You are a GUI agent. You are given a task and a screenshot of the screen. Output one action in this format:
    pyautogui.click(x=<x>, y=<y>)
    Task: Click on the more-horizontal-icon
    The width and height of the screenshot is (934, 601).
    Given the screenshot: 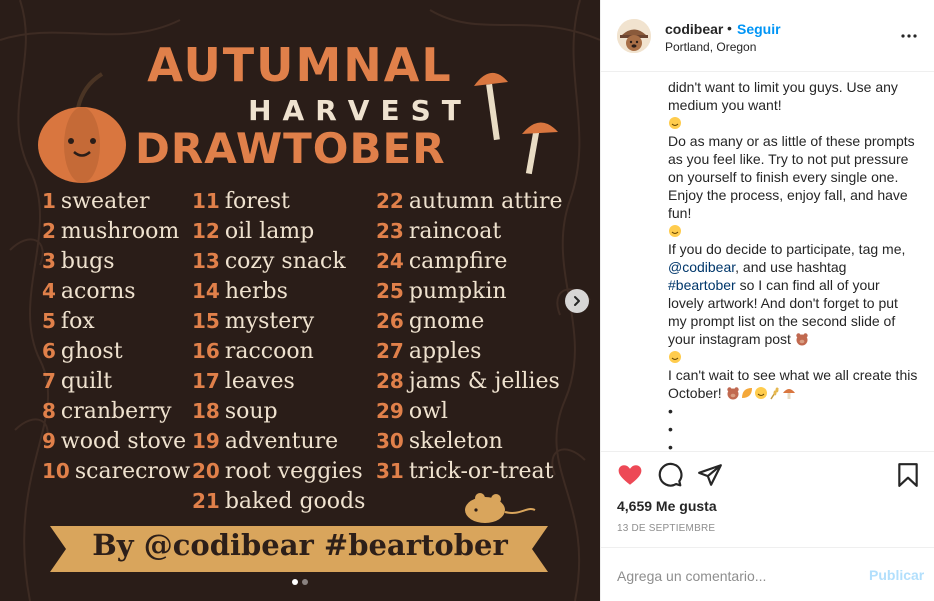 What is the action you would take?
    pyautogui.click(x=909, y=36)
    